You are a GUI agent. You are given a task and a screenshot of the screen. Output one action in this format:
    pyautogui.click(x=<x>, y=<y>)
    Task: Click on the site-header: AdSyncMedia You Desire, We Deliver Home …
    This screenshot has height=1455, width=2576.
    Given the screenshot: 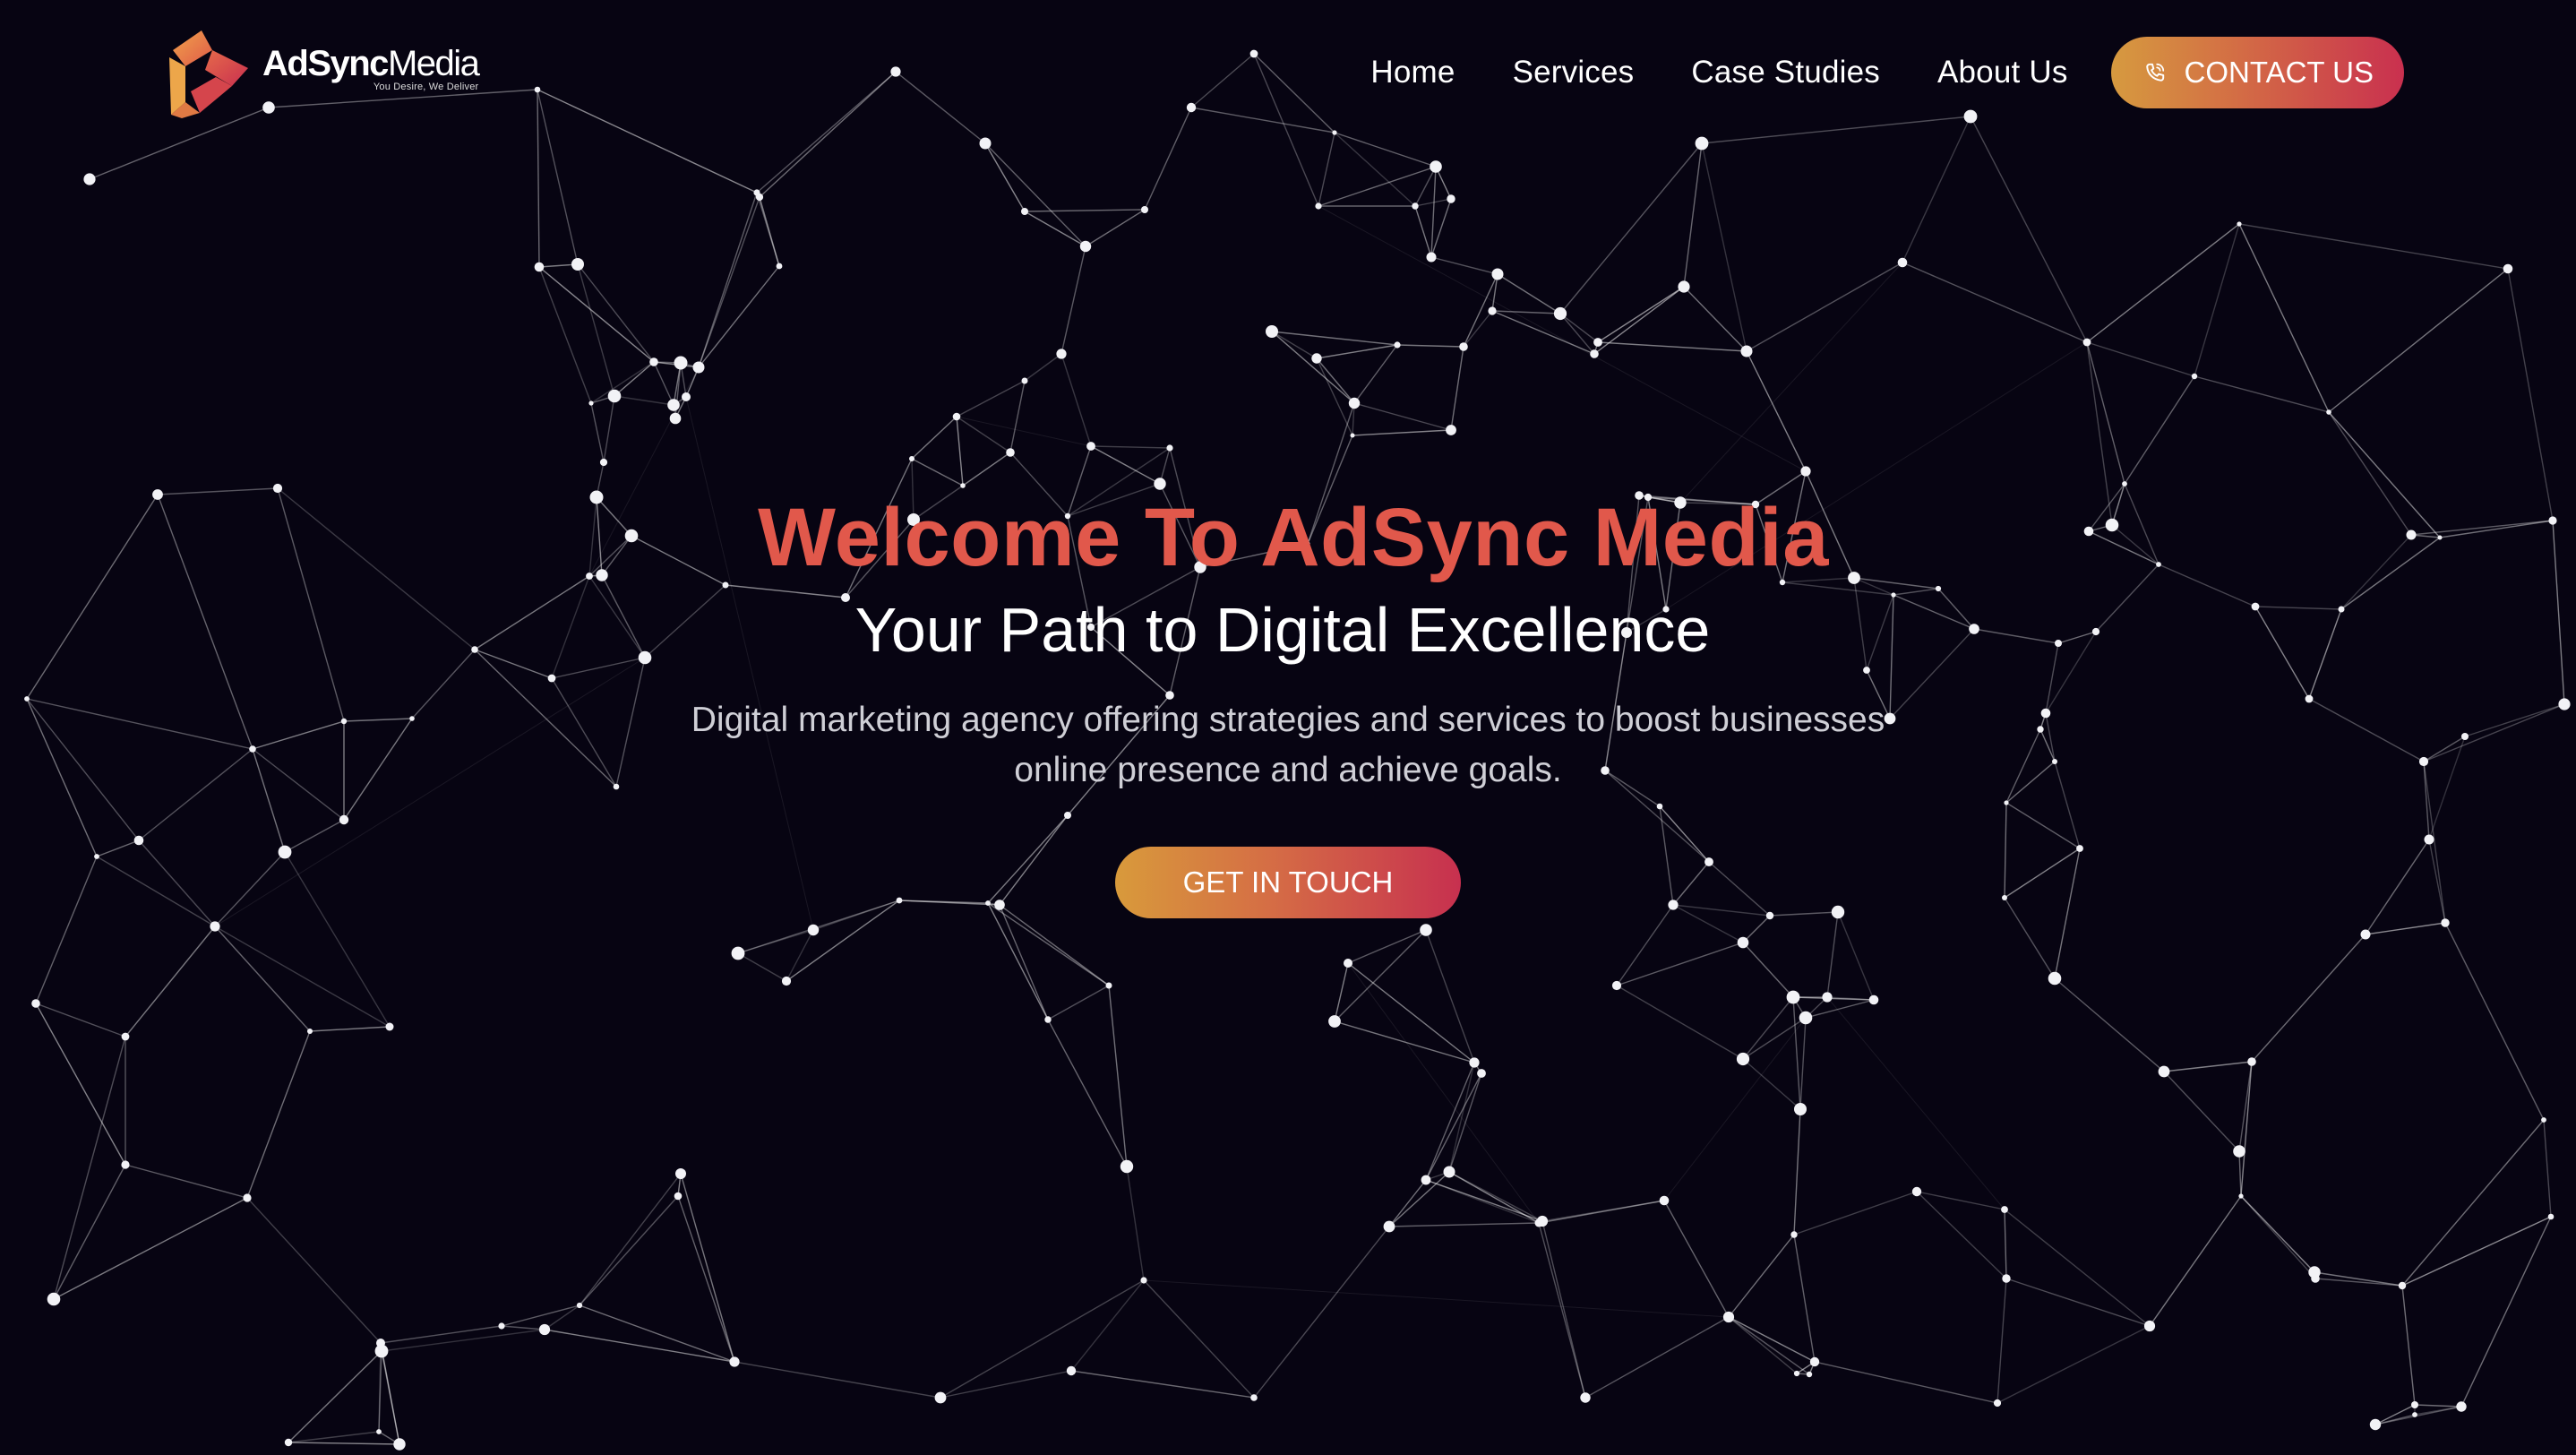 What is the action you would take?
    pyautogui.click(x=1288, y=72)
    